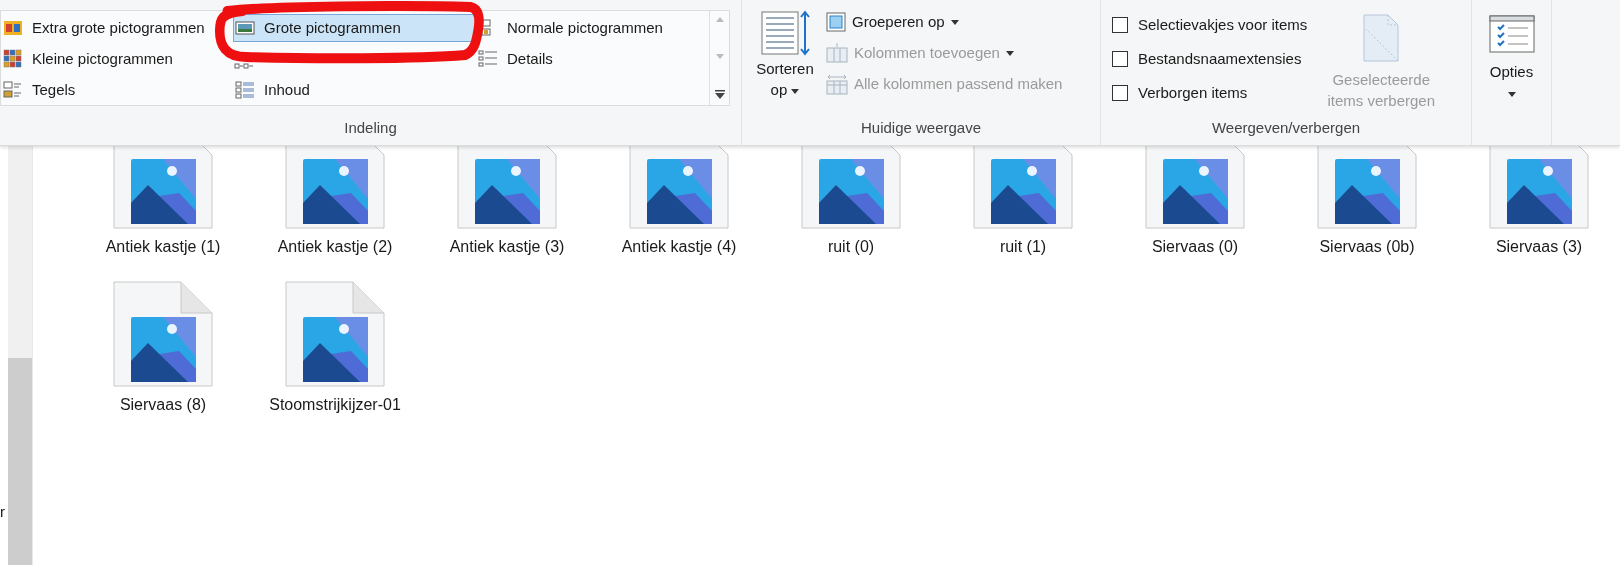 This screenshot has width=1620, height=565. Describe the element at coordinates (1511, 56) in the screenshot. I see `options-button: Opties` at that location.